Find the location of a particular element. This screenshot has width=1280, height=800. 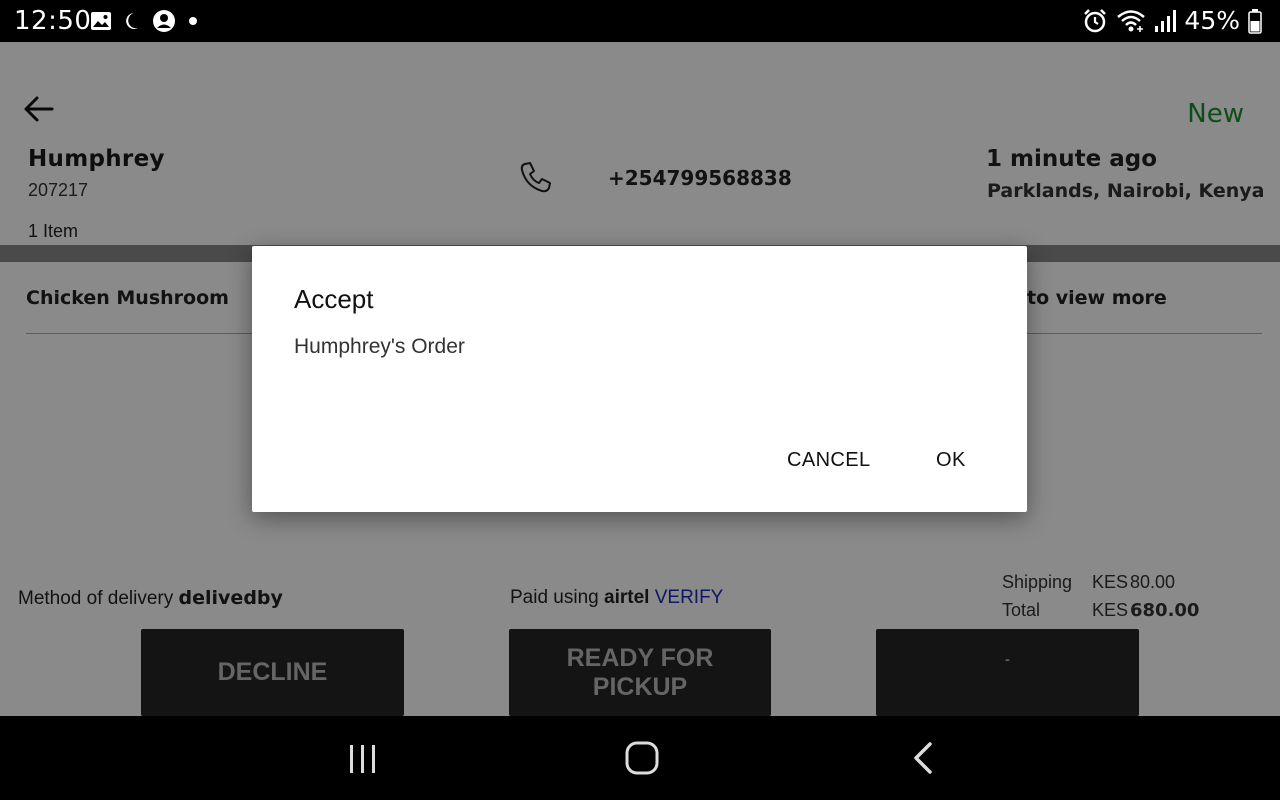

battery-icon is located at coordinates (1255, 21).